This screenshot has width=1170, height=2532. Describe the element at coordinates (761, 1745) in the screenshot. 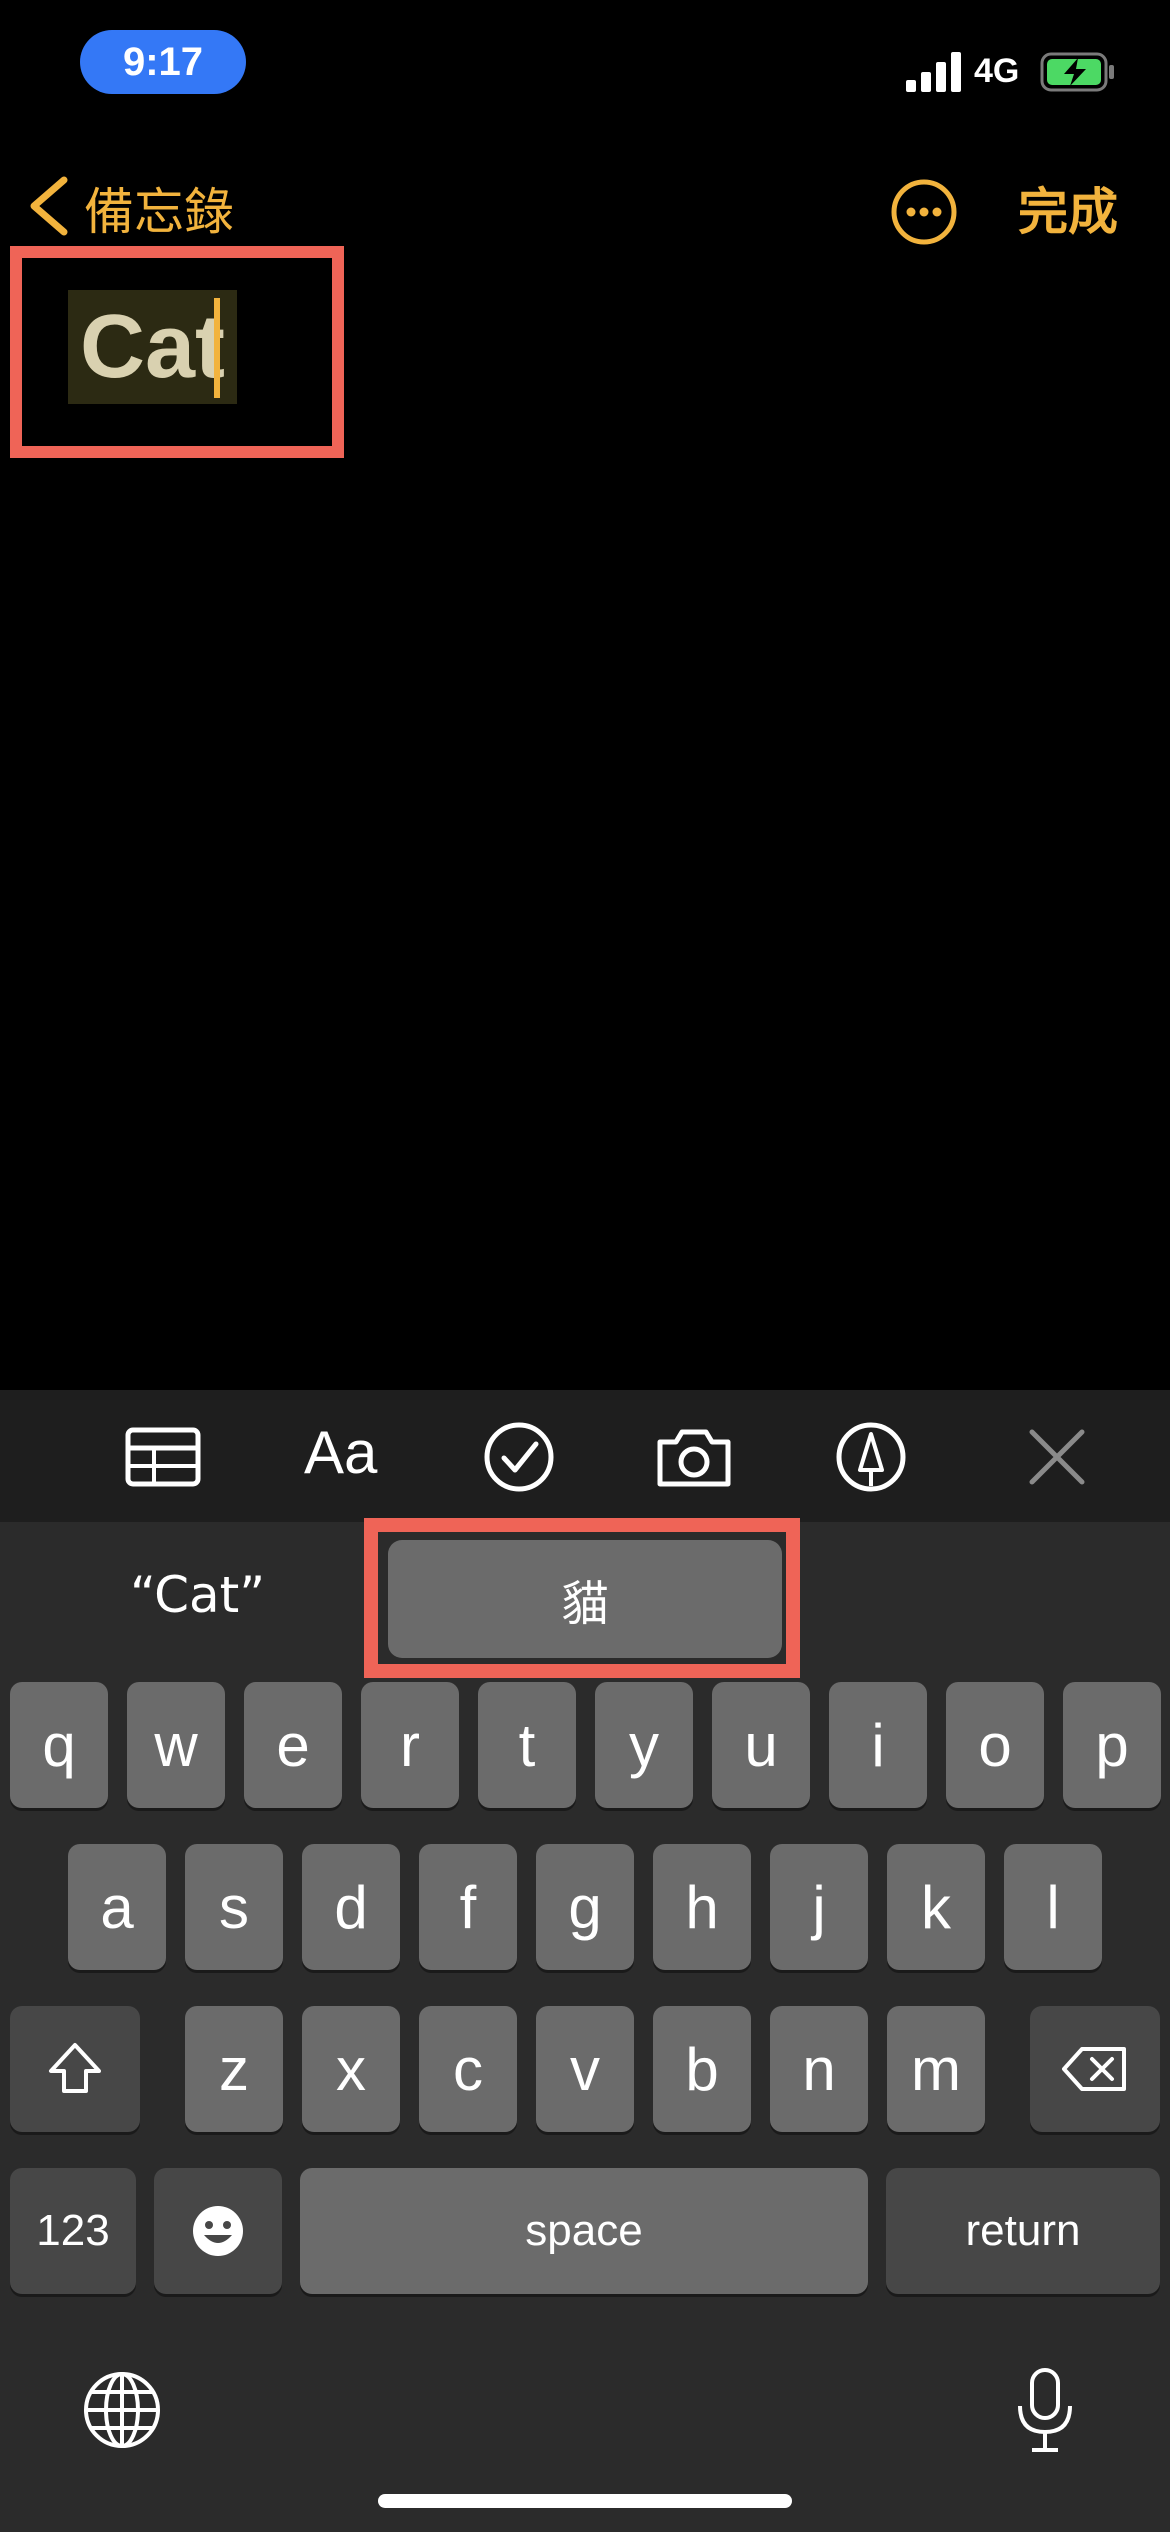

I see `key-u: u` at that location.